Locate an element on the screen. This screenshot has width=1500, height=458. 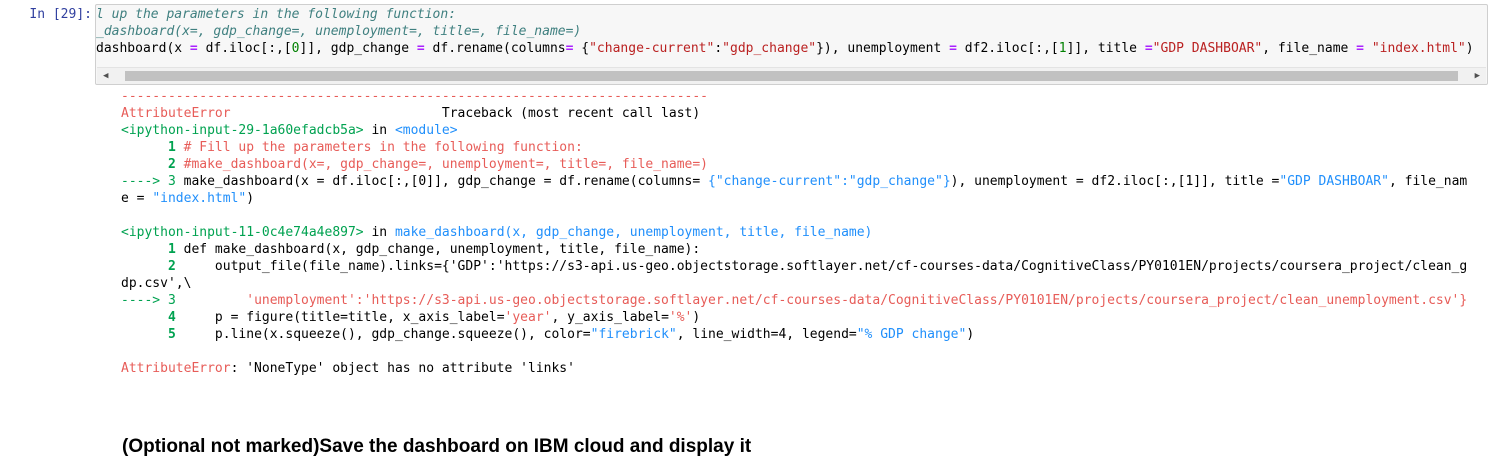
line-text: "firebrick" is located at coordinates (633, 334).